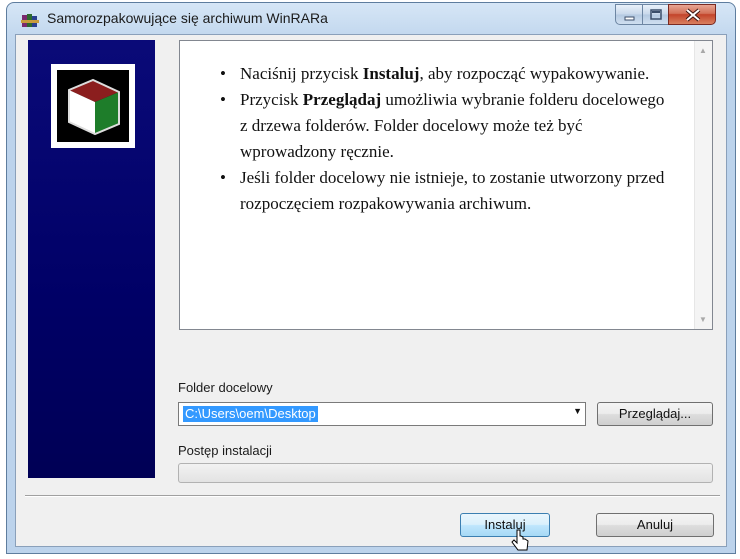  Describe the element at coordinates (187, 18) in the screenshot. I see `window-title: Samorozpakowujące się archiwum WinRARa` at that location.